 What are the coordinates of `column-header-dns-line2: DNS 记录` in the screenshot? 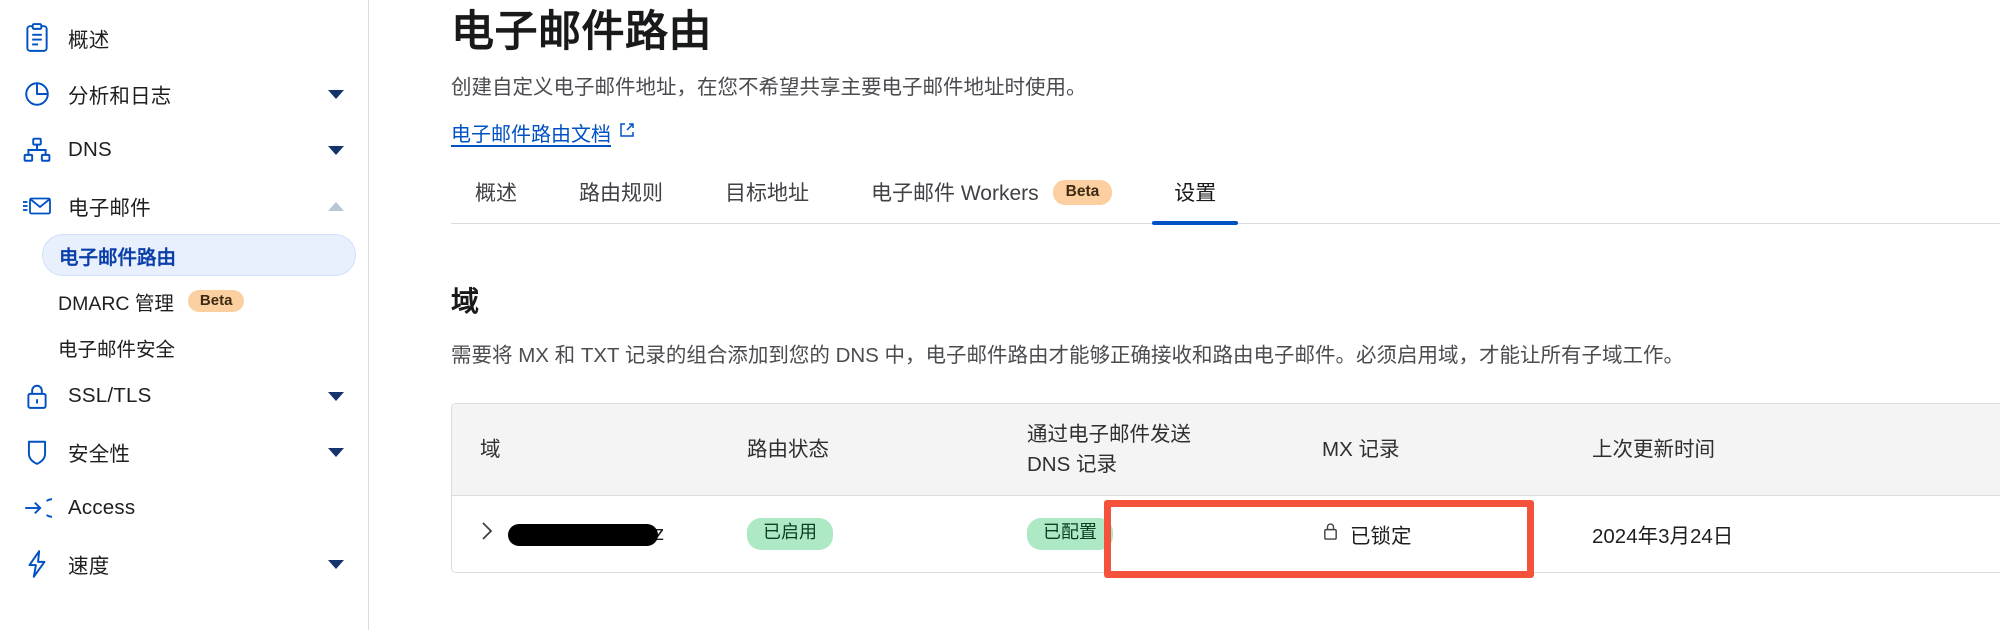 It's located at (1072, 464).